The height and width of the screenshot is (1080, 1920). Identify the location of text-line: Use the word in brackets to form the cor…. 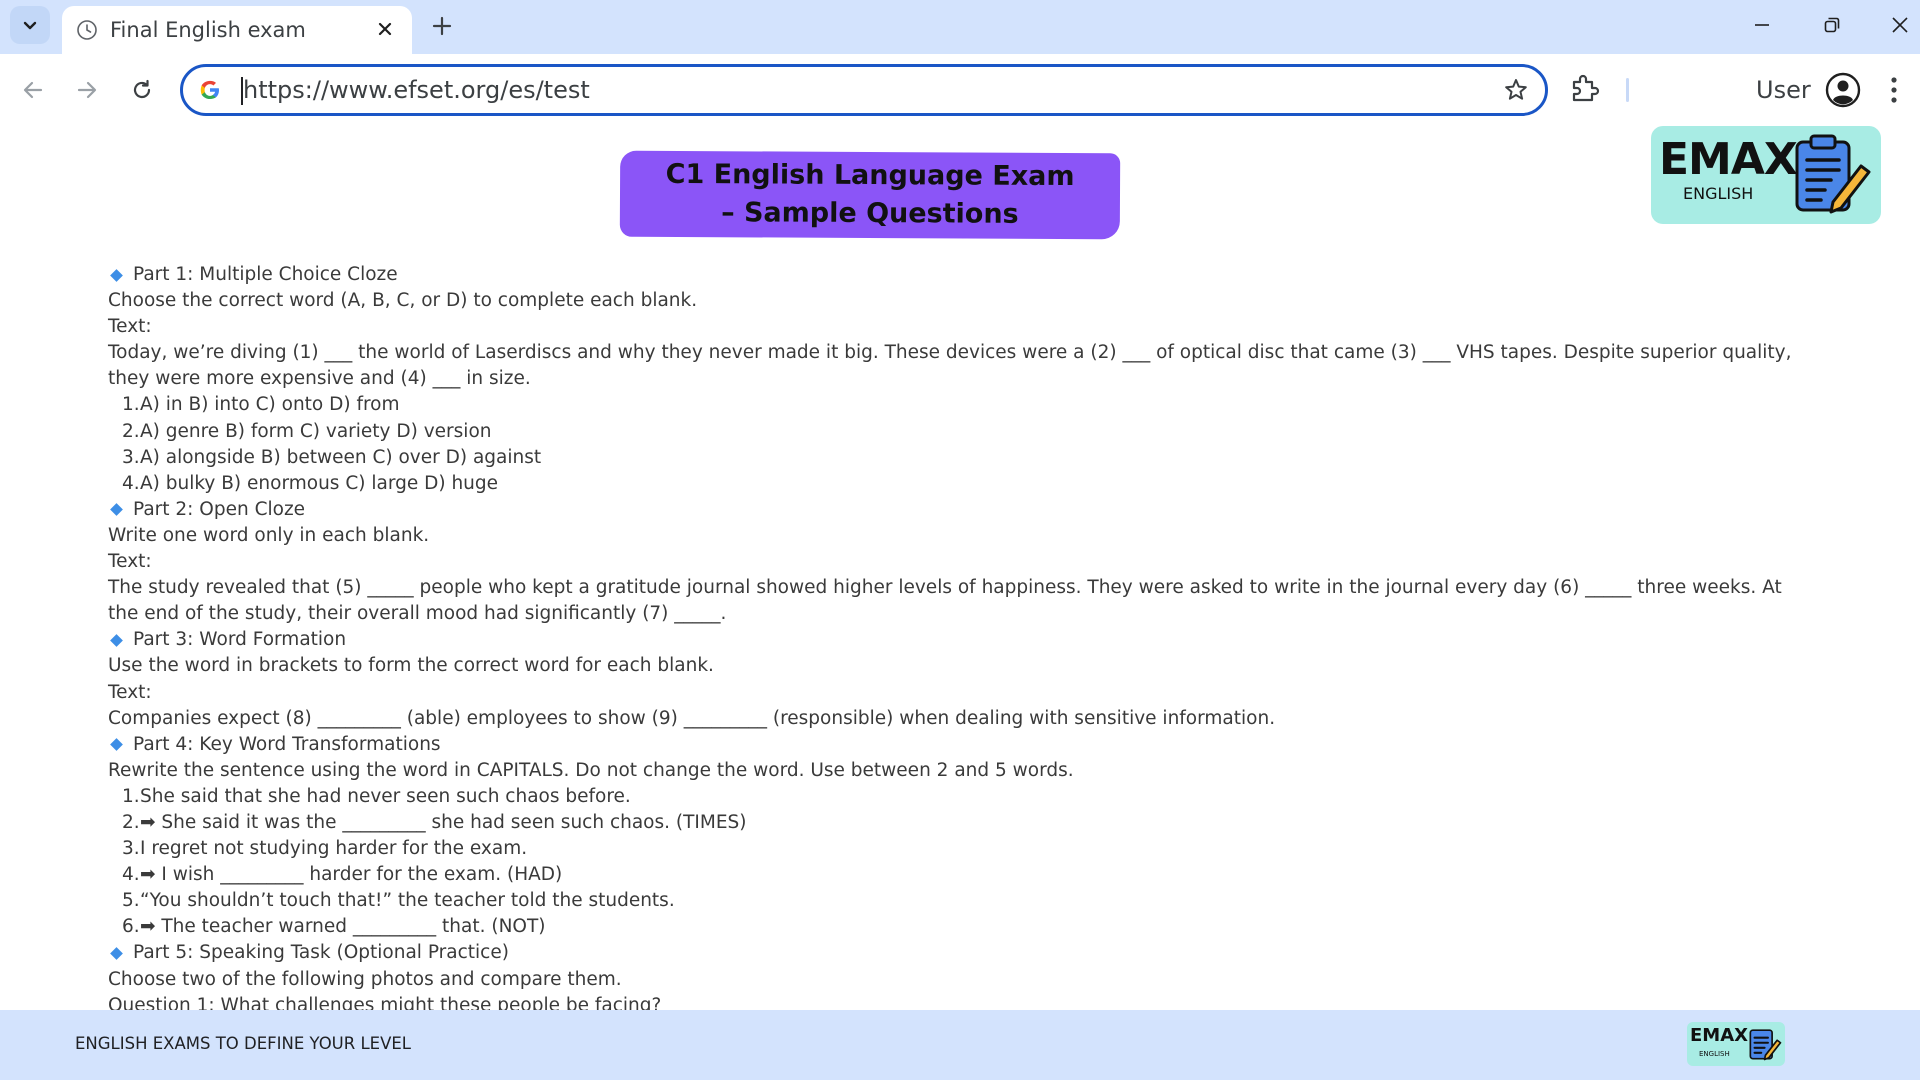
(411, 666).